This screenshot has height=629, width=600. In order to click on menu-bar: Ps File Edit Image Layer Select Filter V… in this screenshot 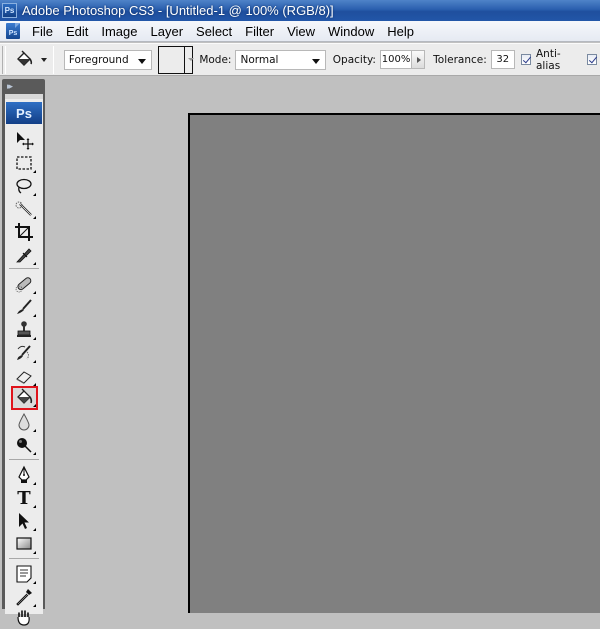, I will do `click(300, 31)`.